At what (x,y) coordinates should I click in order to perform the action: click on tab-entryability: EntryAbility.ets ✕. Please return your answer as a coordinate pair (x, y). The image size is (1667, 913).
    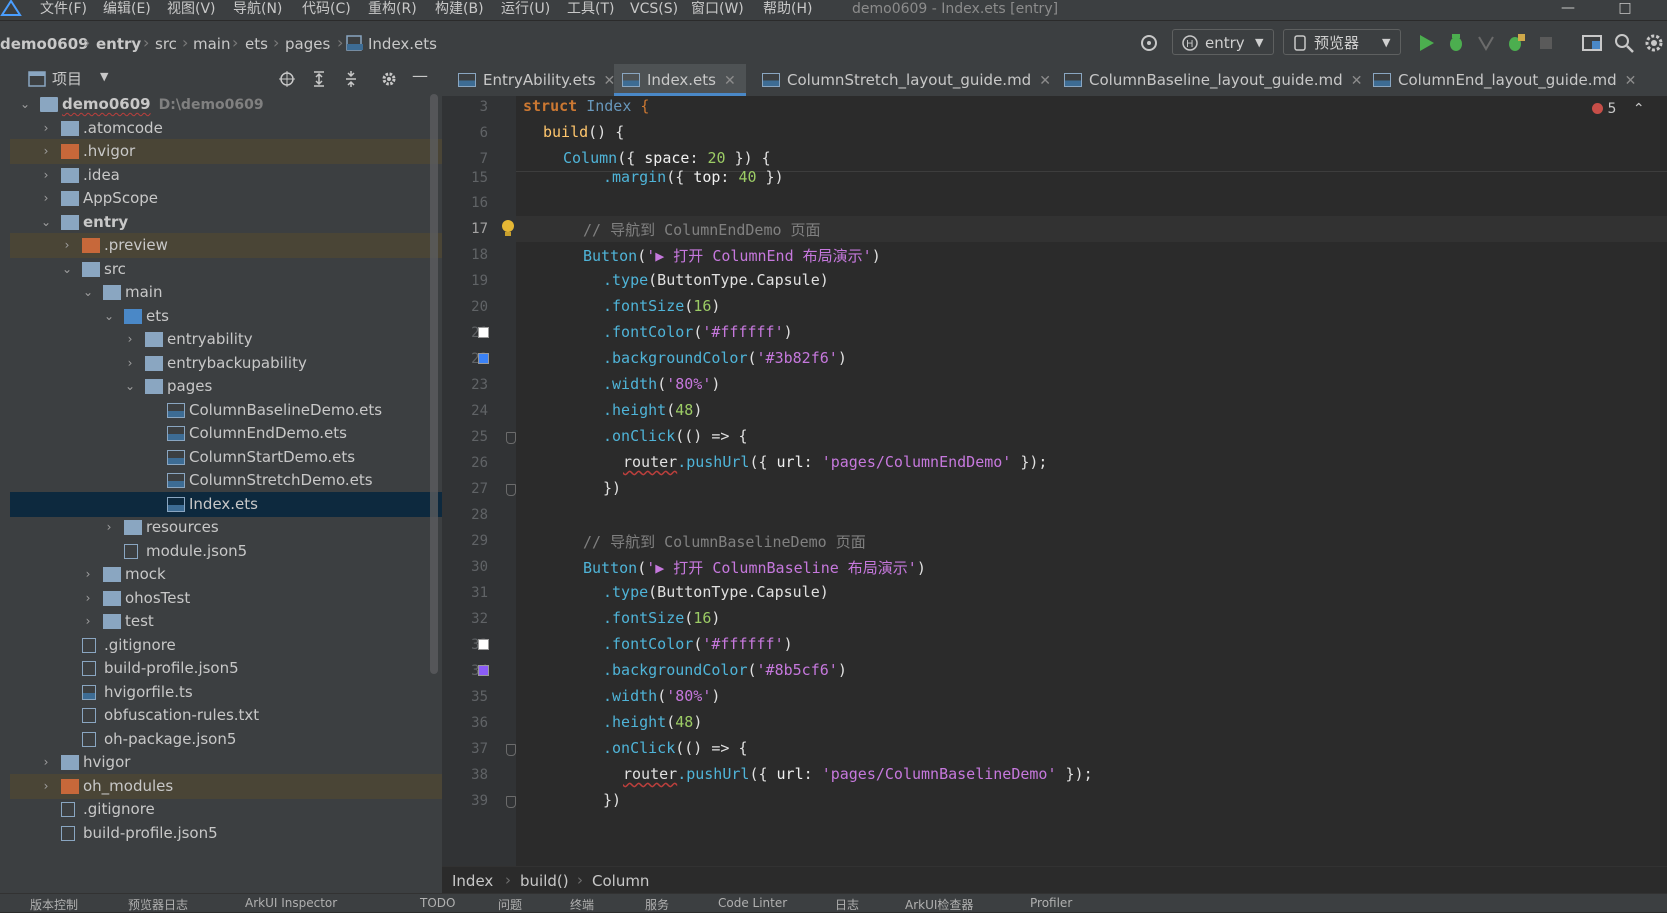
    Looking at the image, I should click on (536, 80).